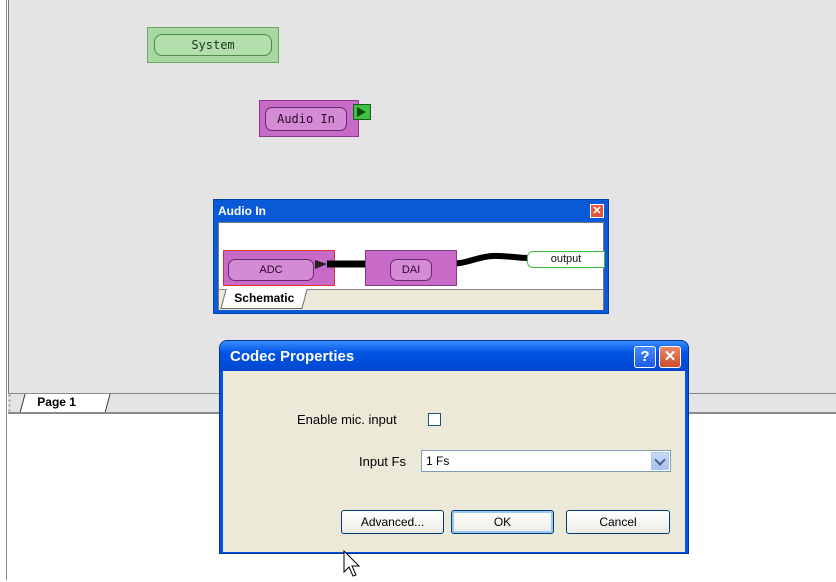 The image size is (836, 582). I want to click on dai-block: DAI, so click(411, 268).